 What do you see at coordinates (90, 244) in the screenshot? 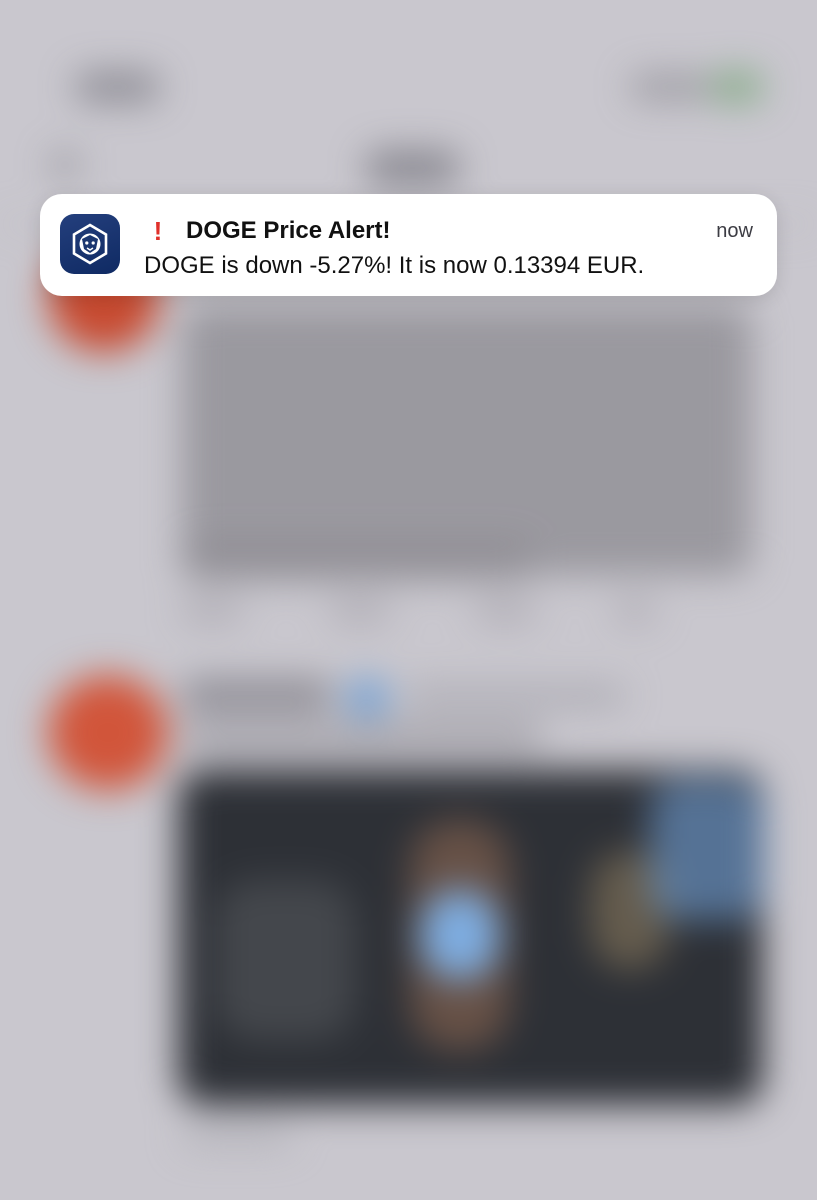
I see `crypto-com-lion-icon` at bounding box center [90, 244].